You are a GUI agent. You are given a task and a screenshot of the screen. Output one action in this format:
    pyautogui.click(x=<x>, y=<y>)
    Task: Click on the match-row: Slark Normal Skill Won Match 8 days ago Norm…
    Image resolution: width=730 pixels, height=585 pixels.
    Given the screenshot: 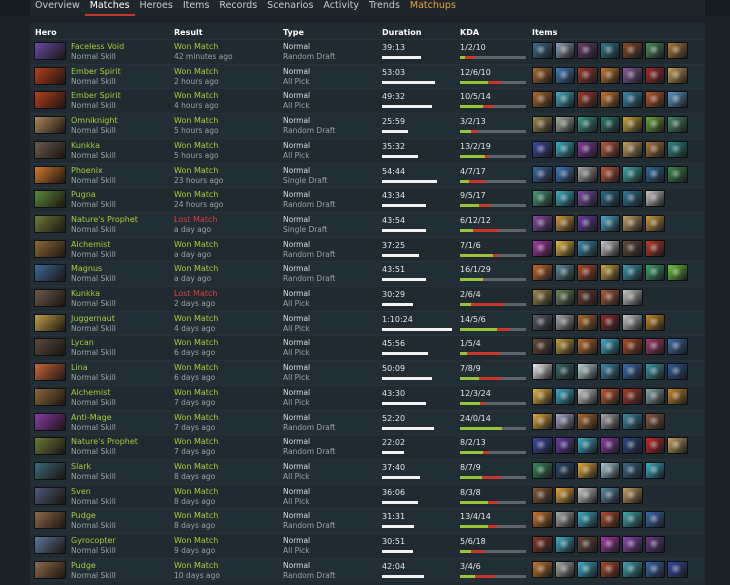 What is the action you would take?
    pyautogui.click(x=367, y=471)
    